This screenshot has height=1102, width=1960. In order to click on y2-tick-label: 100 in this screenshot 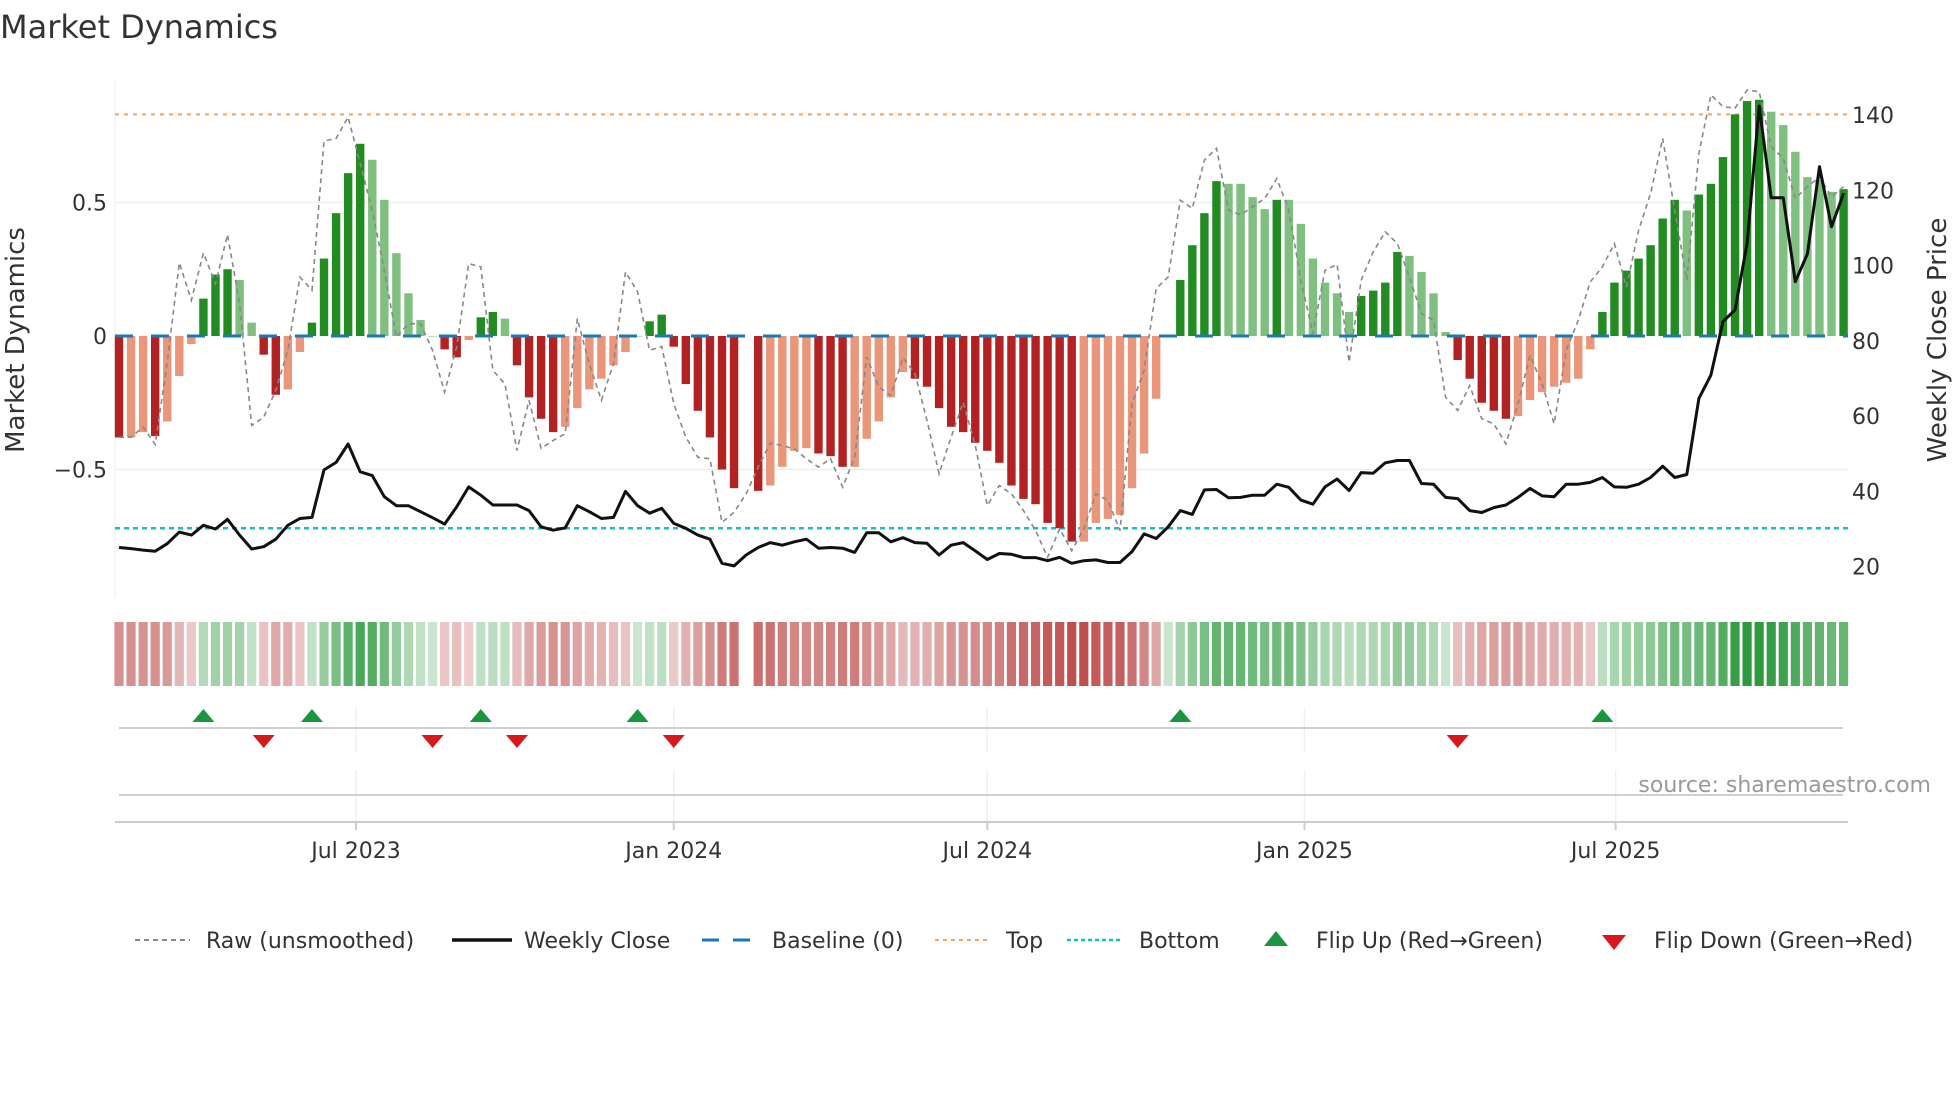, I will do `click(1873, 267)`.